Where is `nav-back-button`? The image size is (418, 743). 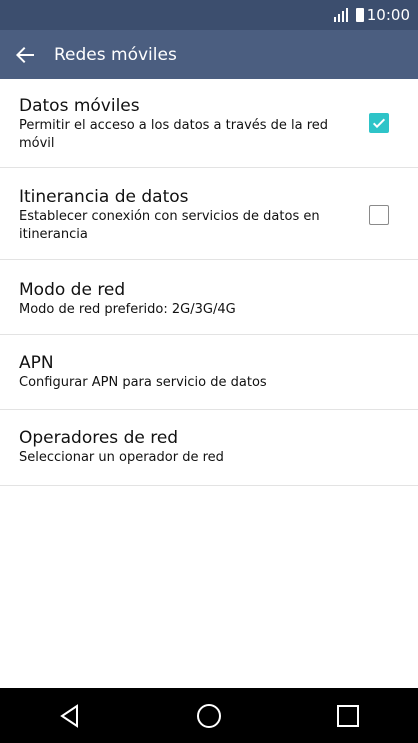 nav-back-button is located at coordinates (70, 715).